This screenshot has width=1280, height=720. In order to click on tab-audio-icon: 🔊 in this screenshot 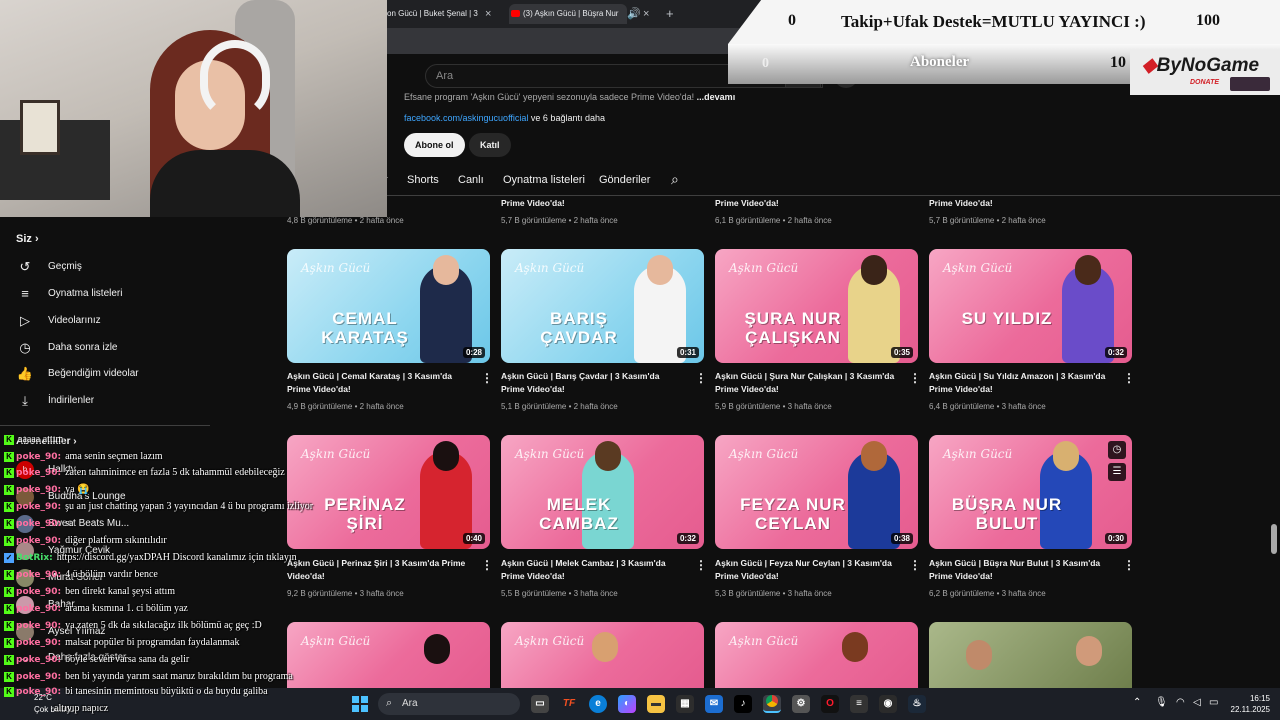, I will do `click(634, 14)`.